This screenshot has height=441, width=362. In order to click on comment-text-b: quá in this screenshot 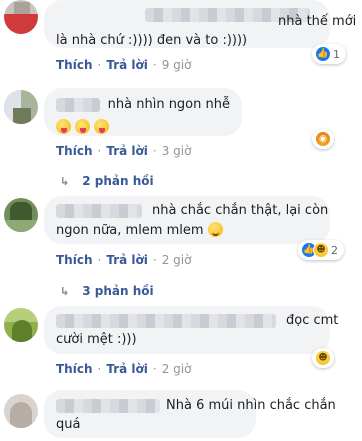, I will do `click(68, 424)`.